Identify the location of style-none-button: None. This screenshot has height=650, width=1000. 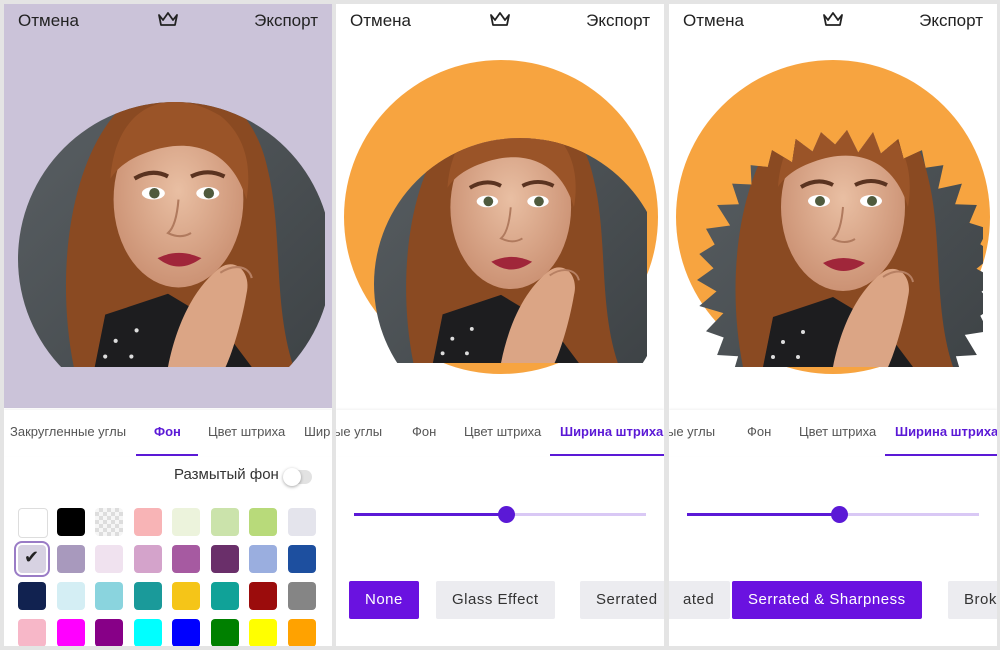
(384, 600).